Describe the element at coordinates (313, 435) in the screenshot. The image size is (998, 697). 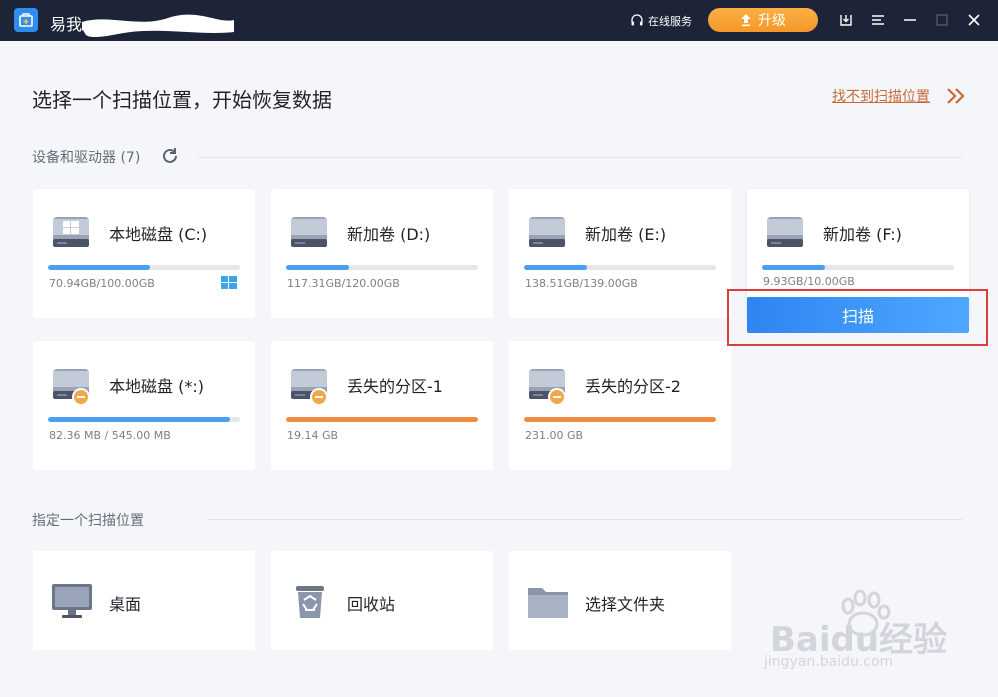
I see `drive-size: 19.14 GB` at that location.